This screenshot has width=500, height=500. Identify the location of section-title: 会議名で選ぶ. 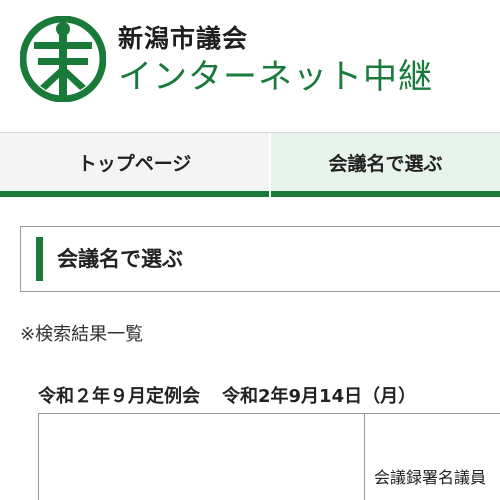
(120, 259).